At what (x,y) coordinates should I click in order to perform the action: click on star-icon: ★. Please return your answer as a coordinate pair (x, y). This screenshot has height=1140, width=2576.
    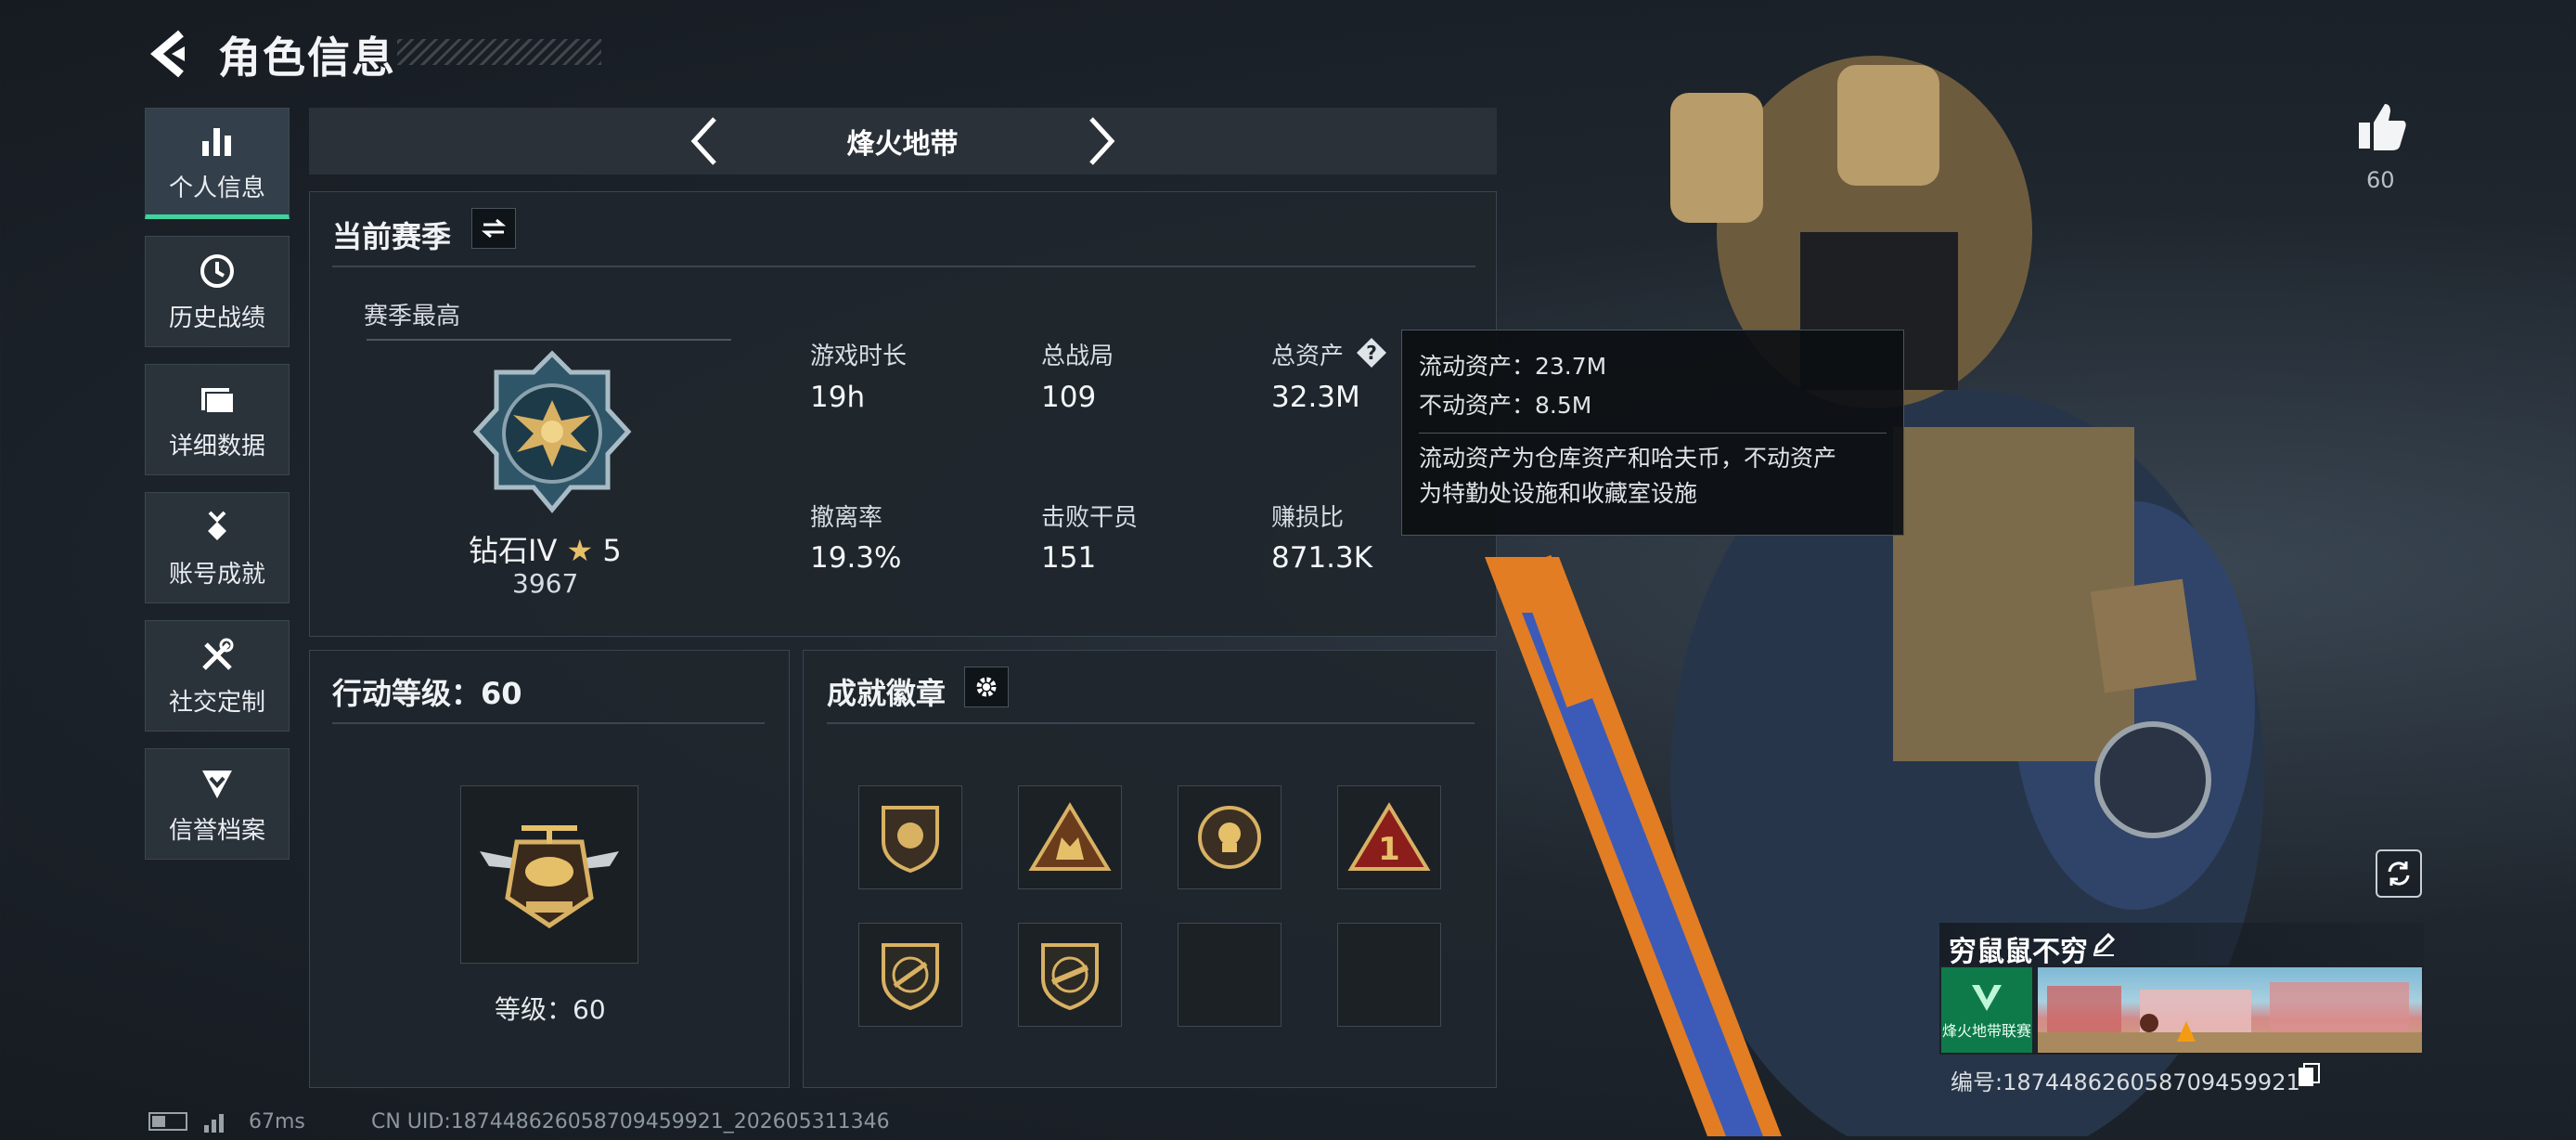
    Looking at the image, I should click on (580, 550).